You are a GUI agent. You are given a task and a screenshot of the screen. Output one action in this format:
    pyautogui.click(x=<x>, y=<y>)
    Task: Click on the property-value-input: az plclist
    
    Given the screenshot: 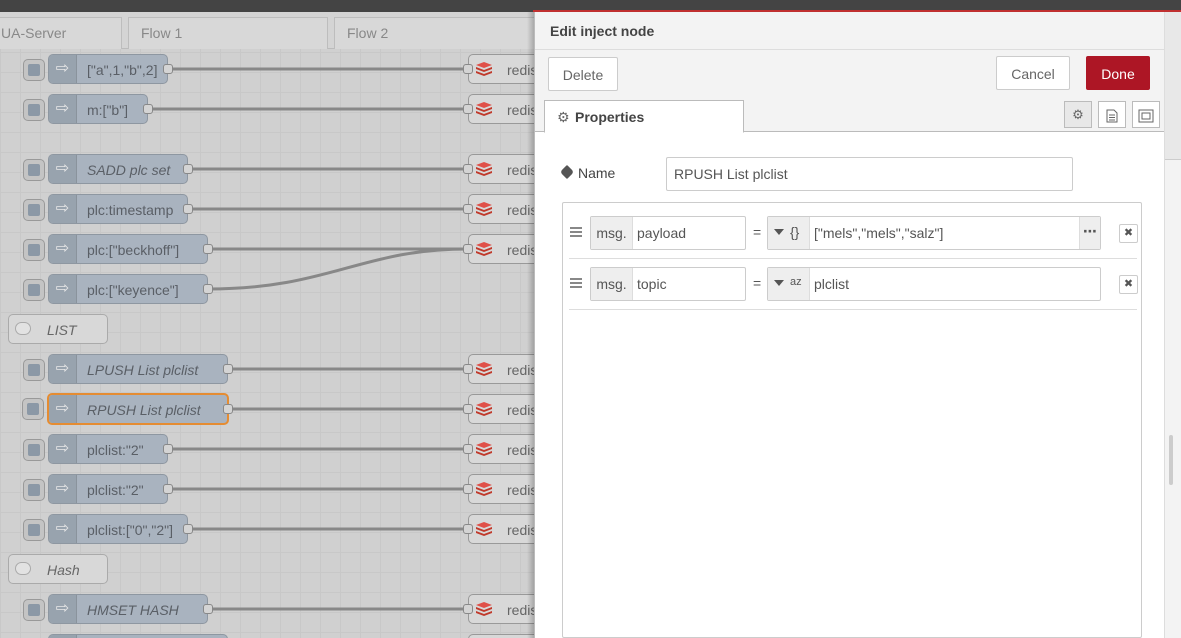 What is the action you would take?
    pyautogui.click(x=934, y=284)
    